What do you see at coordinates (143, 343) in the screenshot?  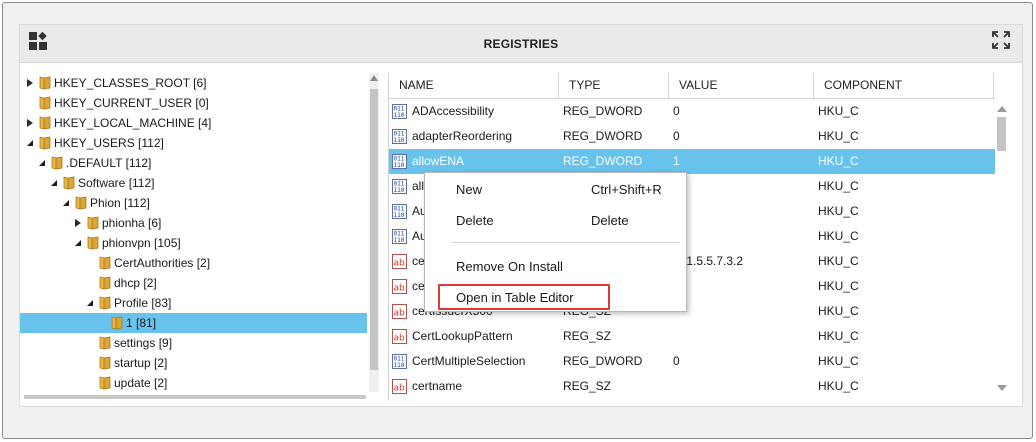 I see `tree-item-label: settings [9]` at bounding box center [143, 343].